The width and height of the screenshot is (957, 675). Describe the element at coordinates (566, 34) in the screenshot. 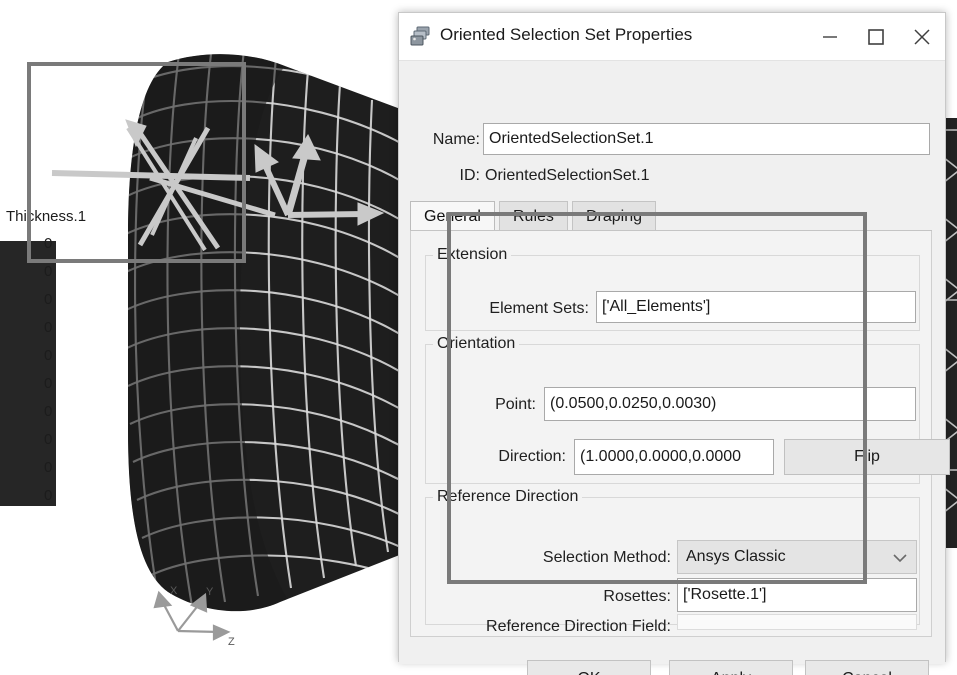

I see `dialog-title: Oriented Selection Set Properties` at that location.